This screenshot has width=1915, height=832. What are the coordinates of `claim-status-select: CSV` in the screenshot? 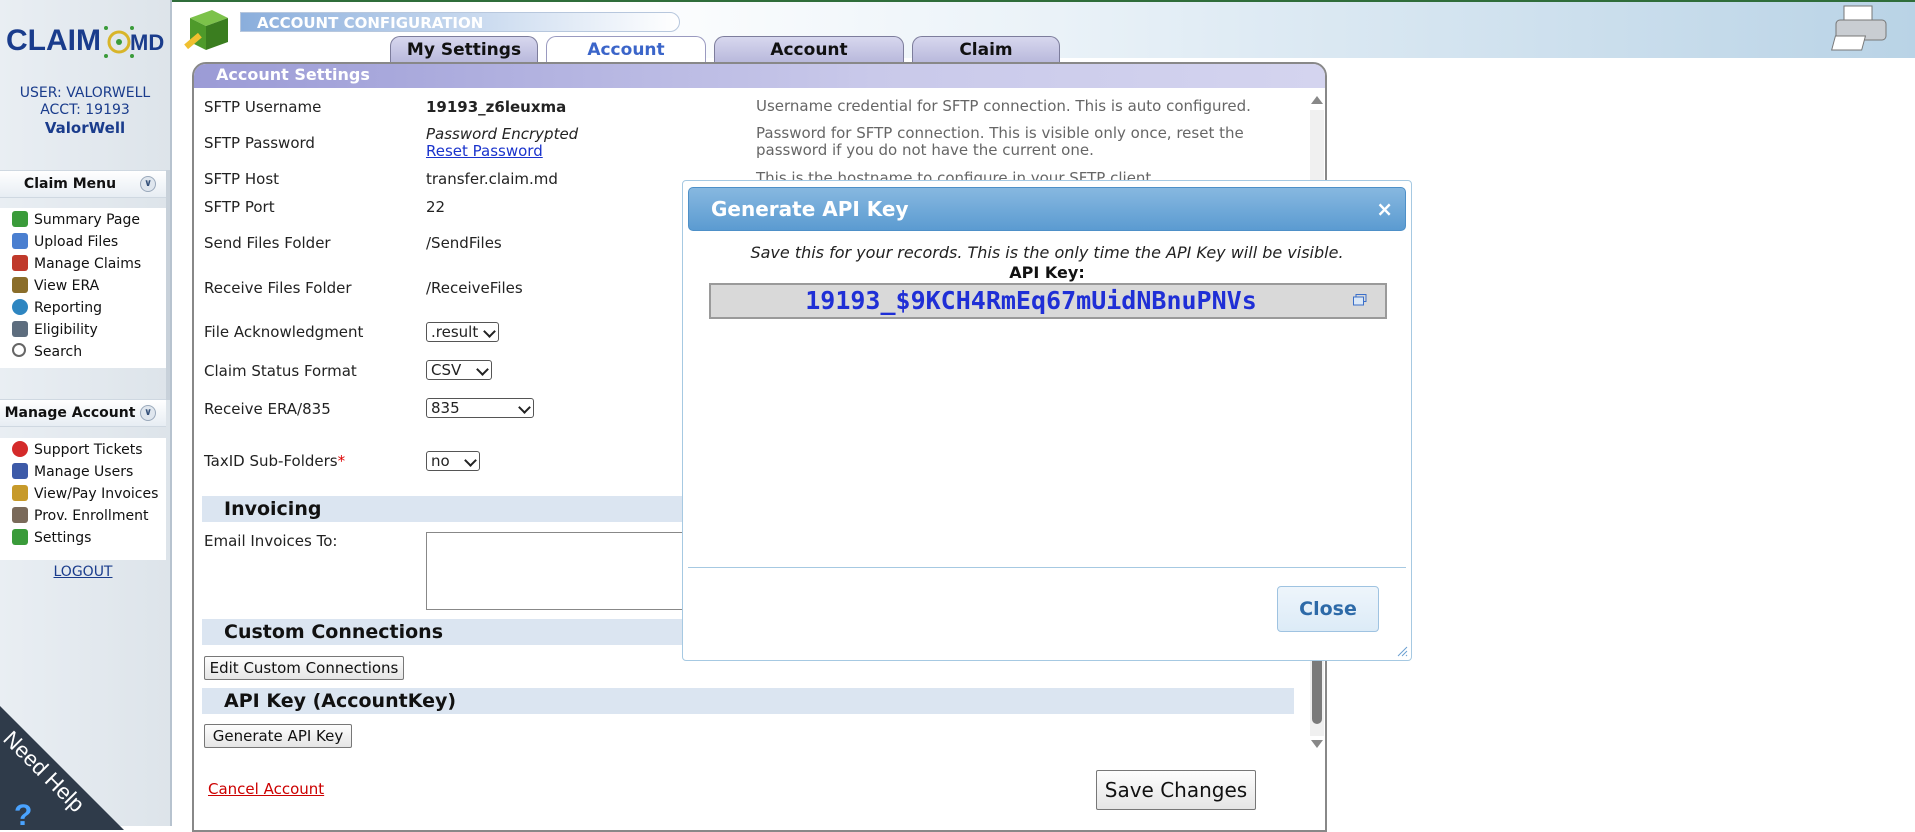 It's located at (459, 370).